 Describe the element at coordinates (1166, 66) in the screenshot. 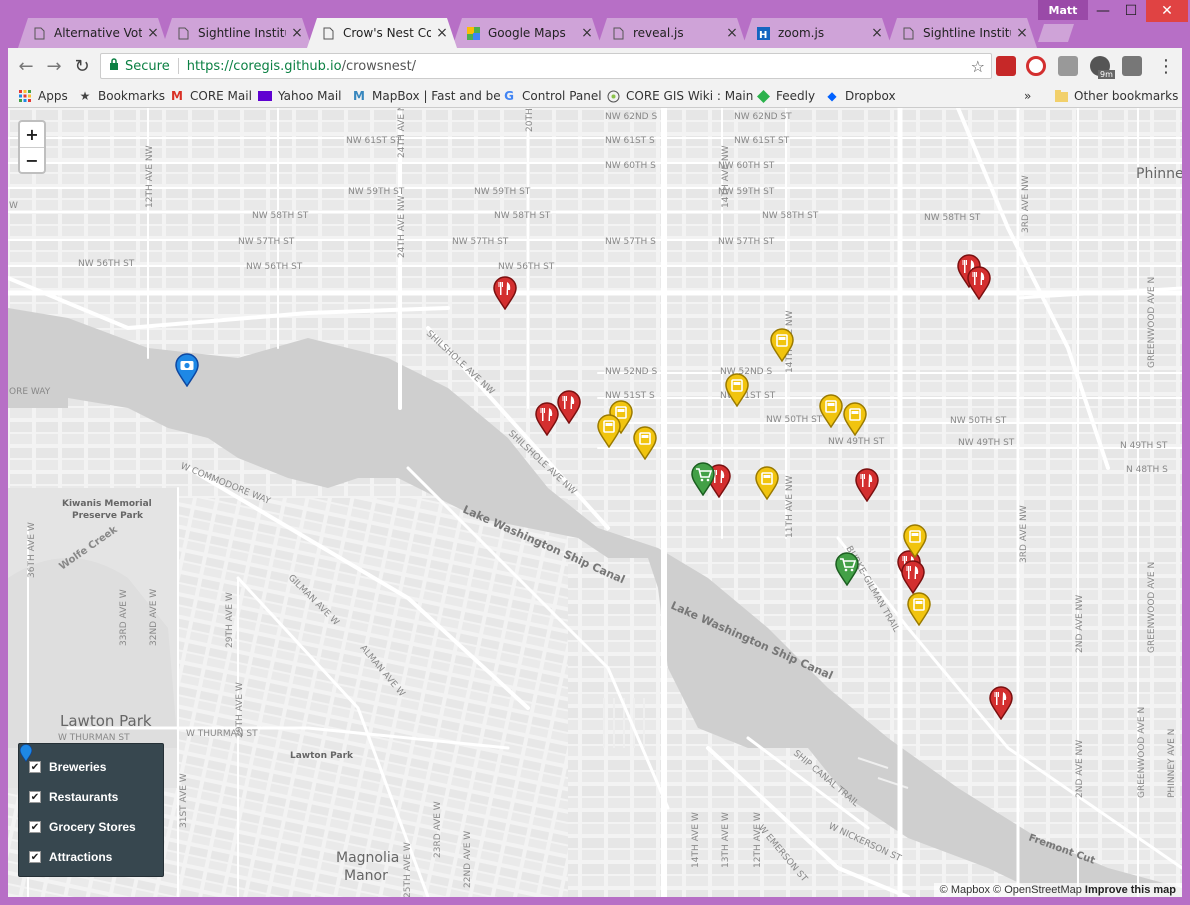

I see `menu-icon: ⋮` at that location.